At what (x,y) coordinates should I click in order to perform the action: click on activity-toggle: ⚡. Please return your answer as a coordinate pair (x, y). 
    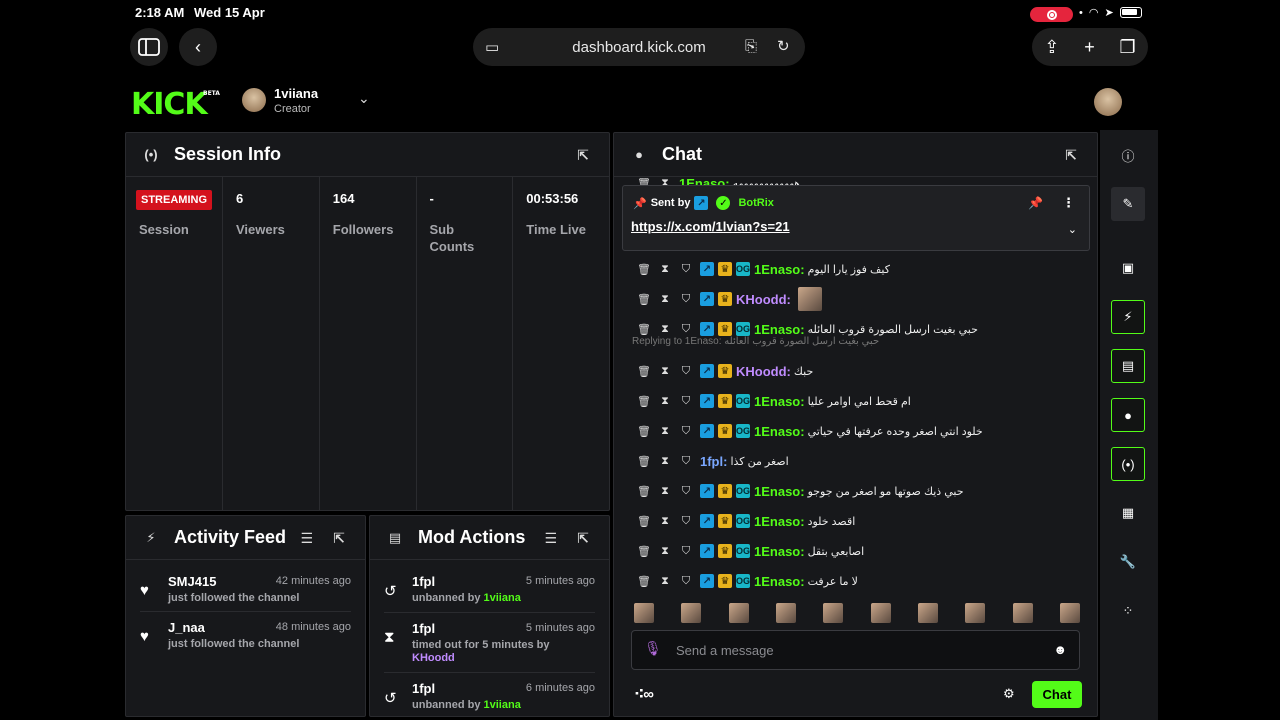
    Looking at the image, I should click on (1128, 317).